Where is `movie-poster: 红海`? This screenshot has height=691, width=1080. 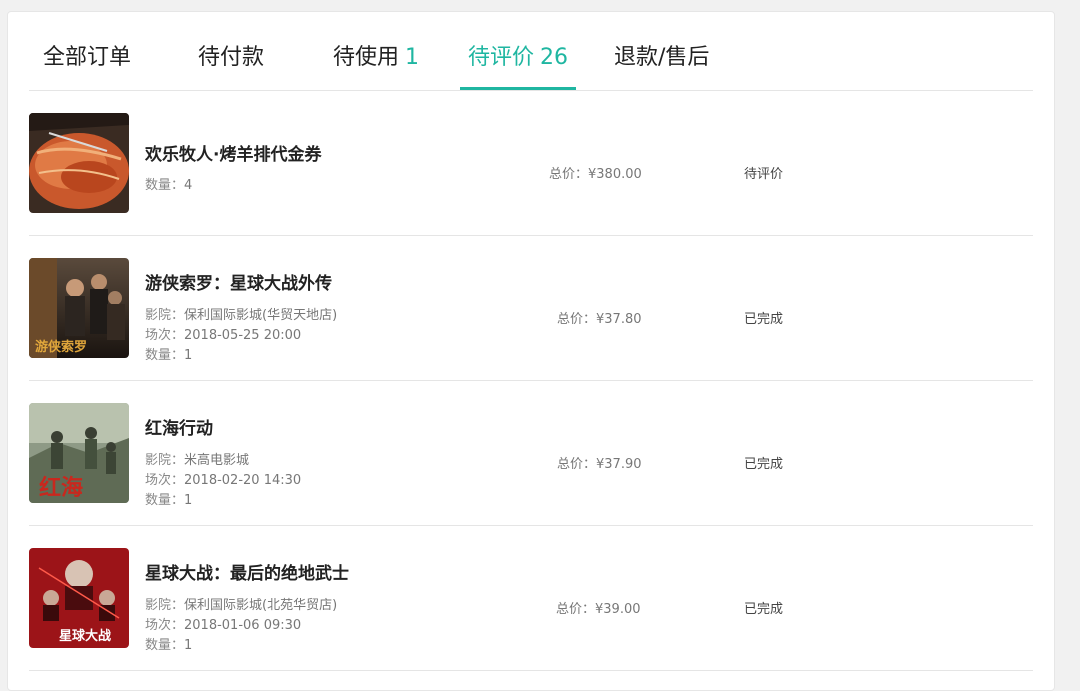
movie-poster: 红海 is located at coordinates (79, 453).